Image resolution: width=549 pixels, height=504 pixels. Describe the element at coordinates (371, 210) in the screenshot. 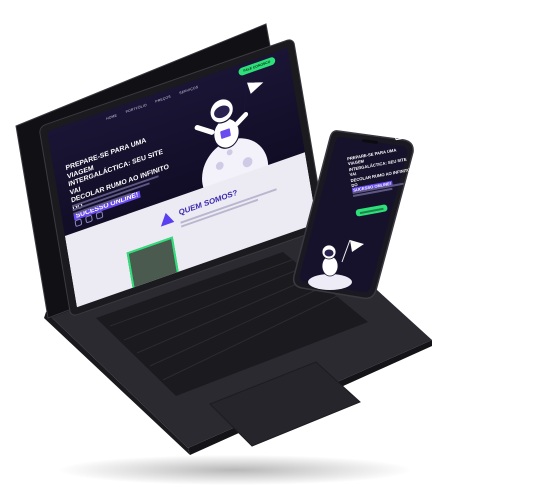

I see `phone-cta-button` at that location.